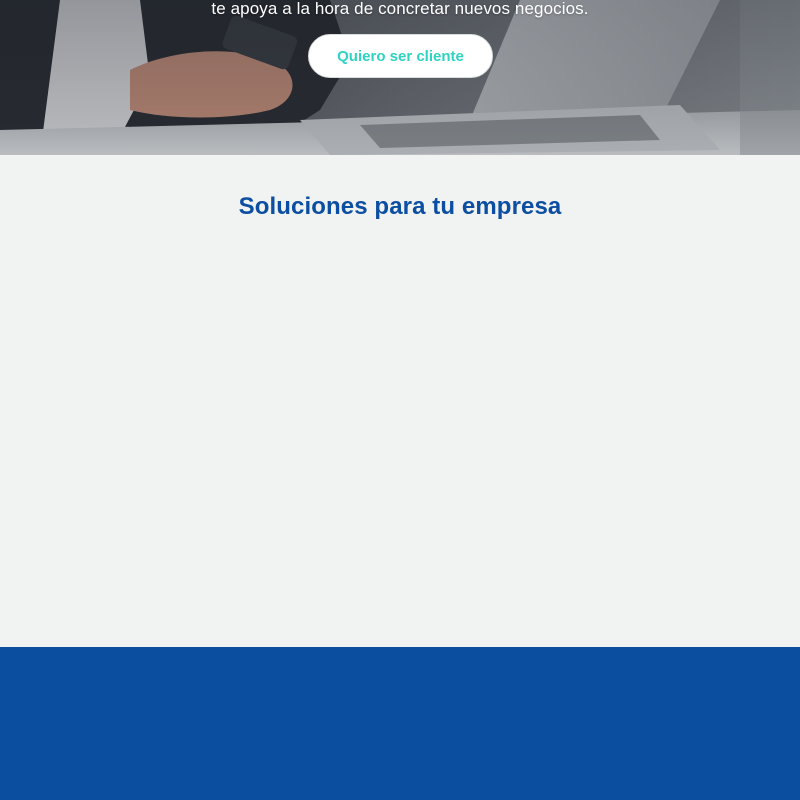  Describe the element at coordinates (400, 206) in the screenshot. I see `solutions-title: Soluciones para tu empresa` at that location.